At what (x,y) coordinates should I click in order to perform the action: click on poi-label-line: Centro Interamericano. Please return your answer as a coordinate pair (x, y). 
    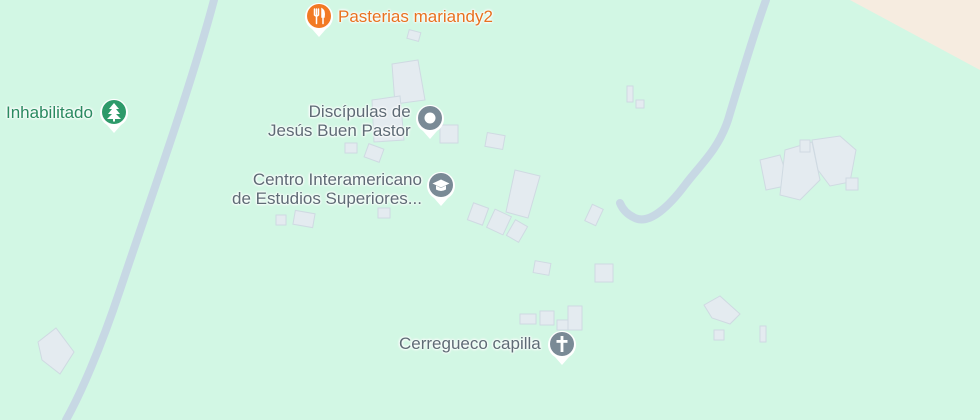
    Looking at the image, I should click on (337, 179).